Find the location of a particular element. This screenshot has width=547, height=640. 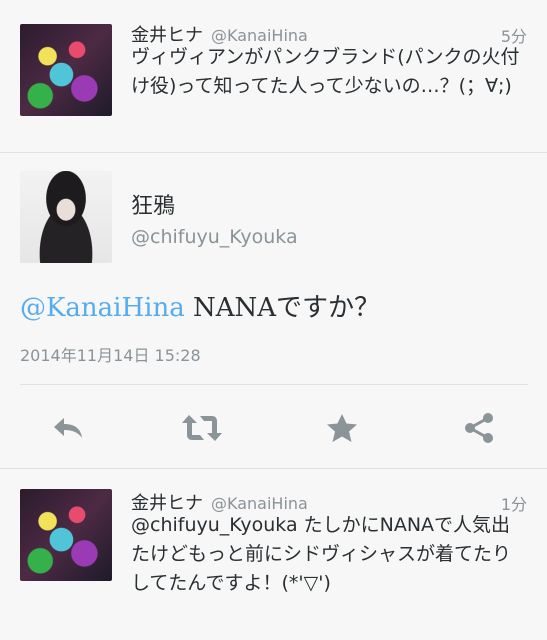

tweet-text-body: NANAですか？ is located at coordinates (282, 308).